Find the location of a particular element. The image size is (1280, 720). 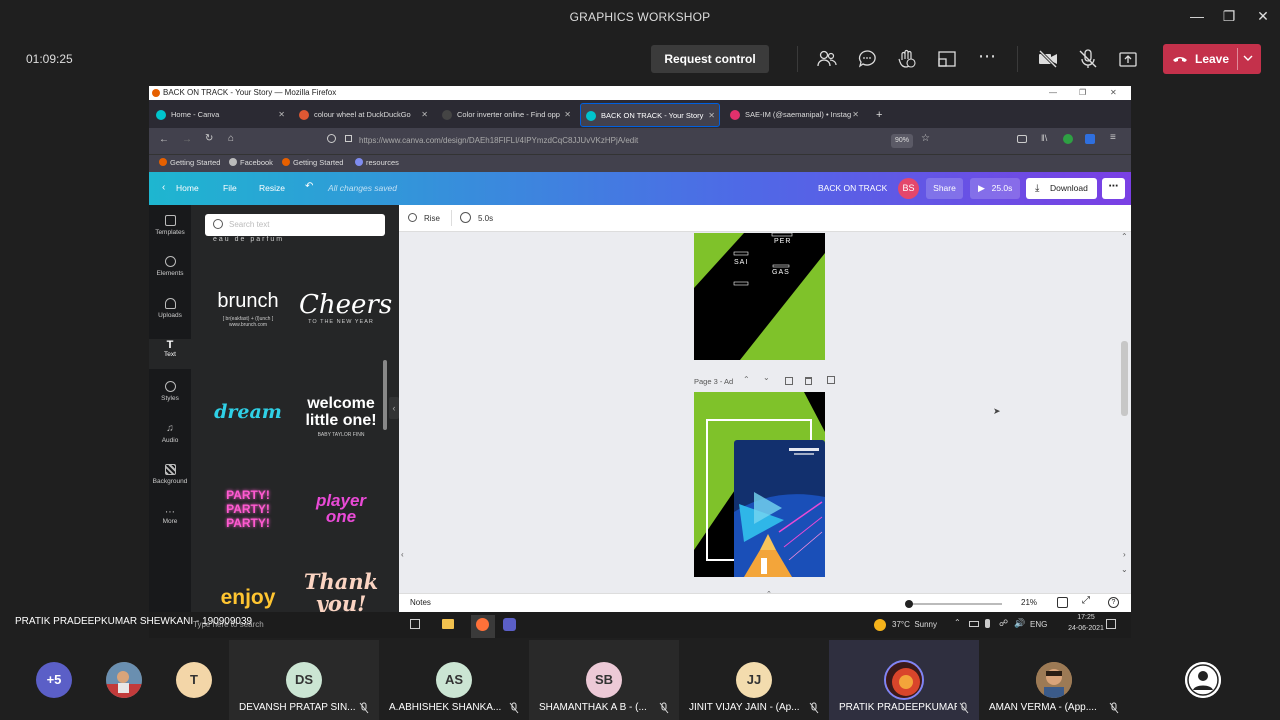

rail-templates: Templates is located at coordinates (170, 225).